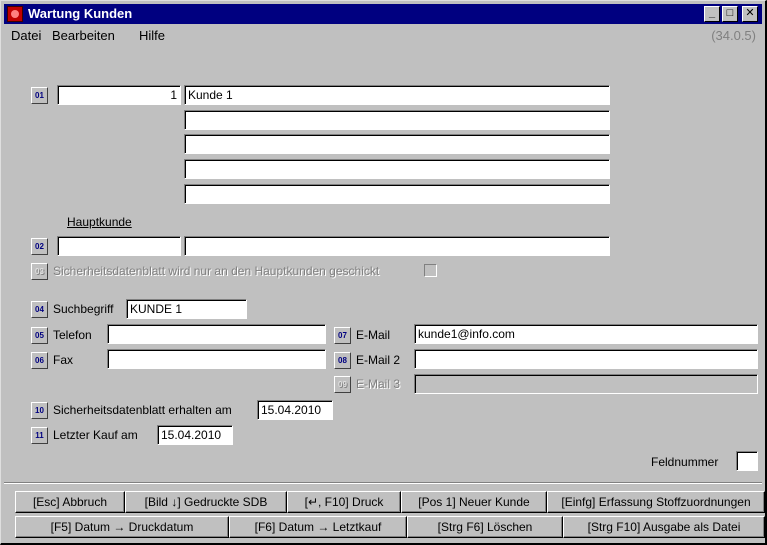 The width and height of the screenshot is (767, 545). Describe the element at coordinates (378, 384) in the screenshot. I see `email3-label: E-Mail 3` at that location.